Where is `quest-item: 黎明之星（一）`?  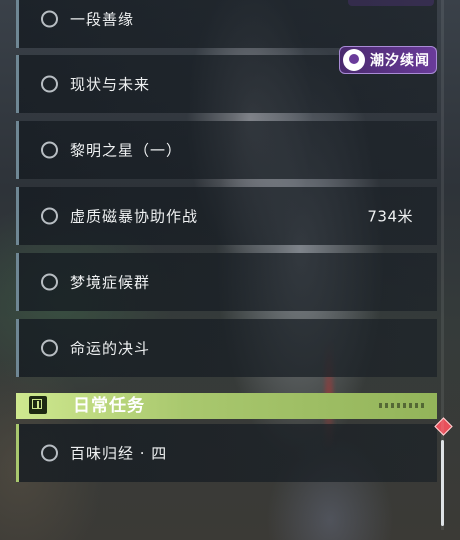 quest-item: 黎明之星（一） is located at coordinates (226, 150).